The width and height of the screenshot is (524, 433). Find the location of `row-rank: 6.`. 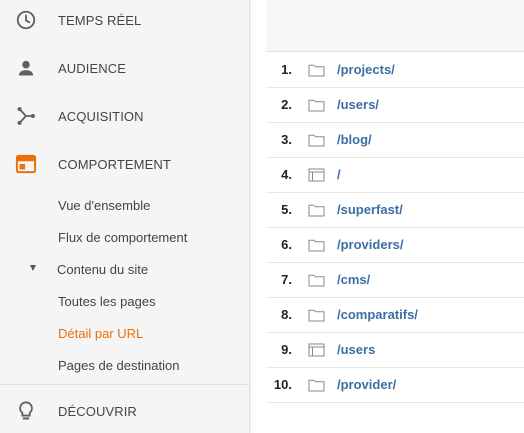

row-rank: 6. is located at coordinates (286, 244).